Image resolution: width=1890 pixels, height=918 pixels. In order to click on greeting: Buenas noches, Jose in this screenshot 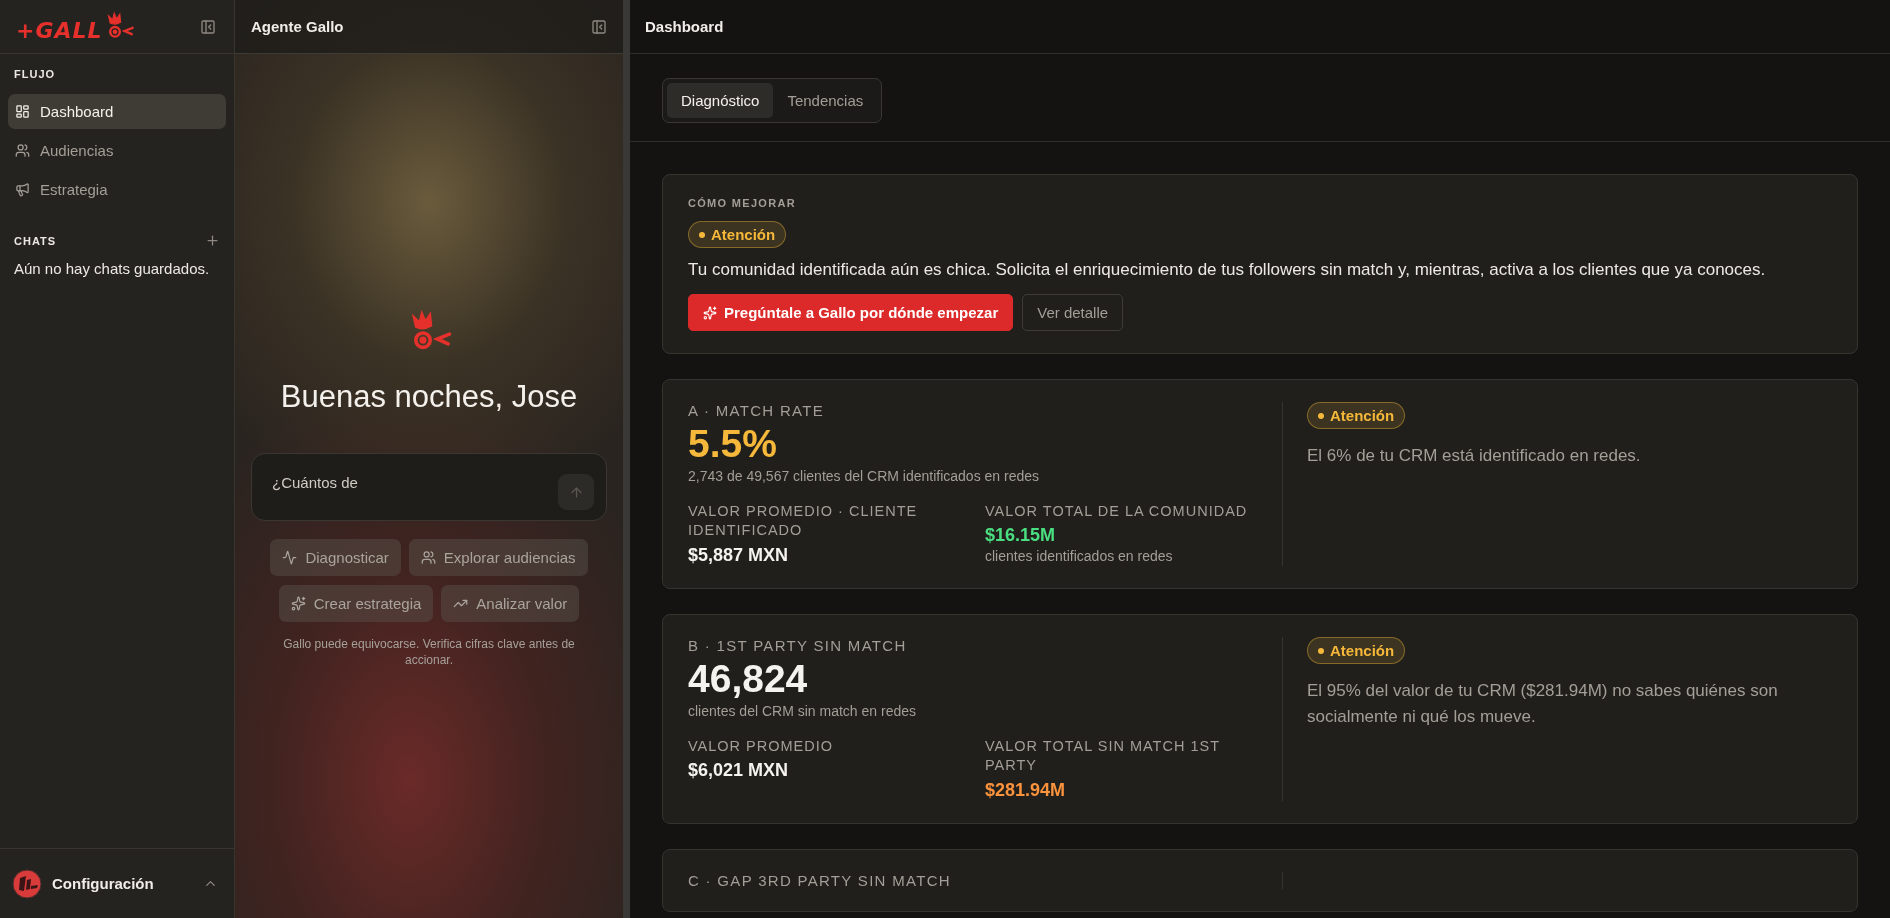, I will do `click(429, 397)`.